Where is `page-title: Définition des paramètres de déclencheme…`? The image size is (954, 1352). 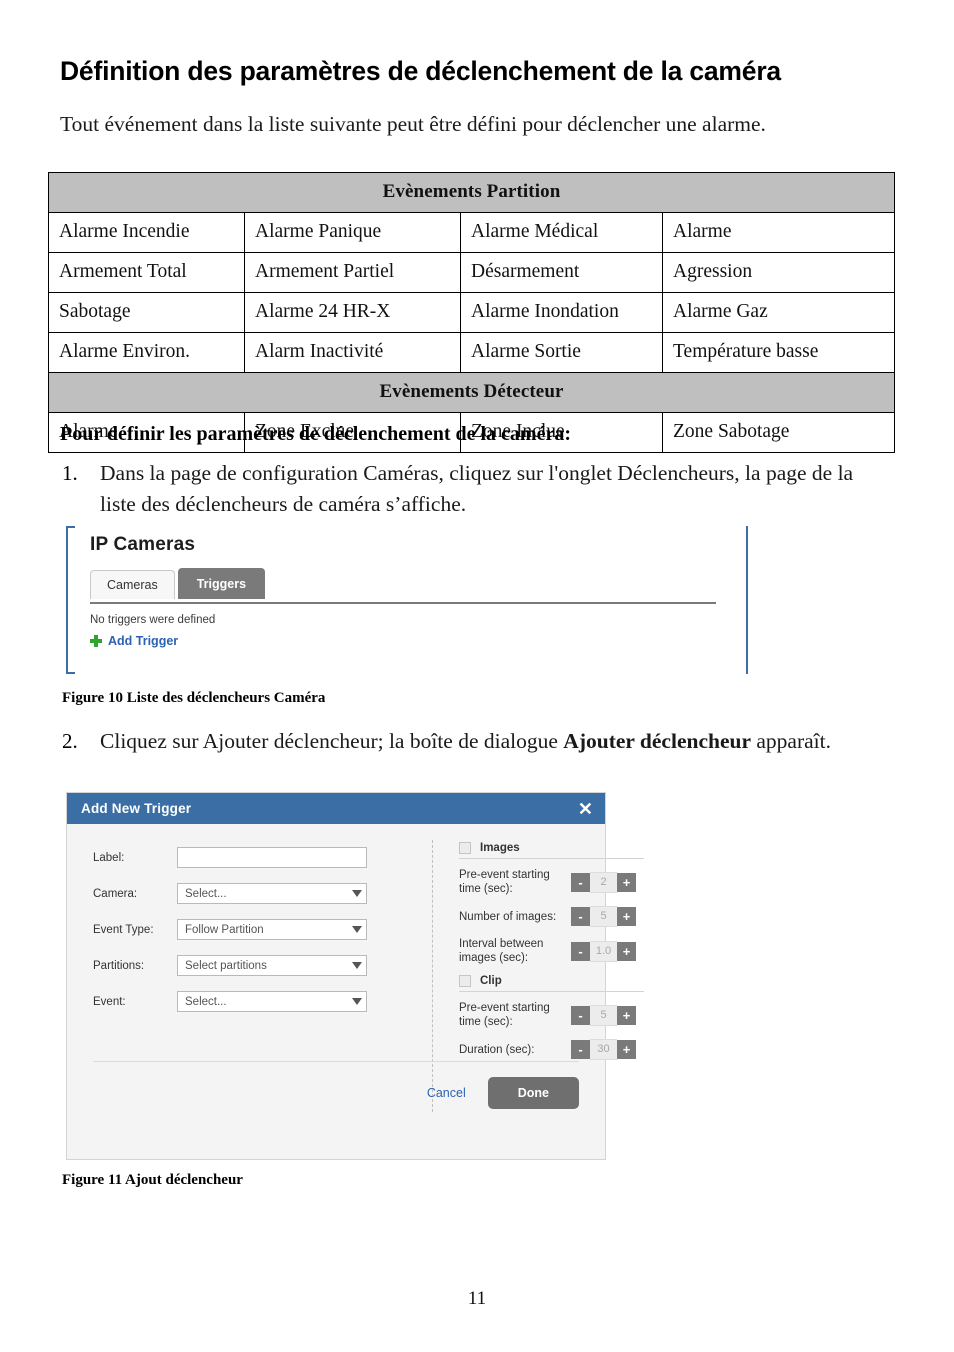
page-title: Définition des paramètres de déclencheme… is located at coordinates (420, 71).